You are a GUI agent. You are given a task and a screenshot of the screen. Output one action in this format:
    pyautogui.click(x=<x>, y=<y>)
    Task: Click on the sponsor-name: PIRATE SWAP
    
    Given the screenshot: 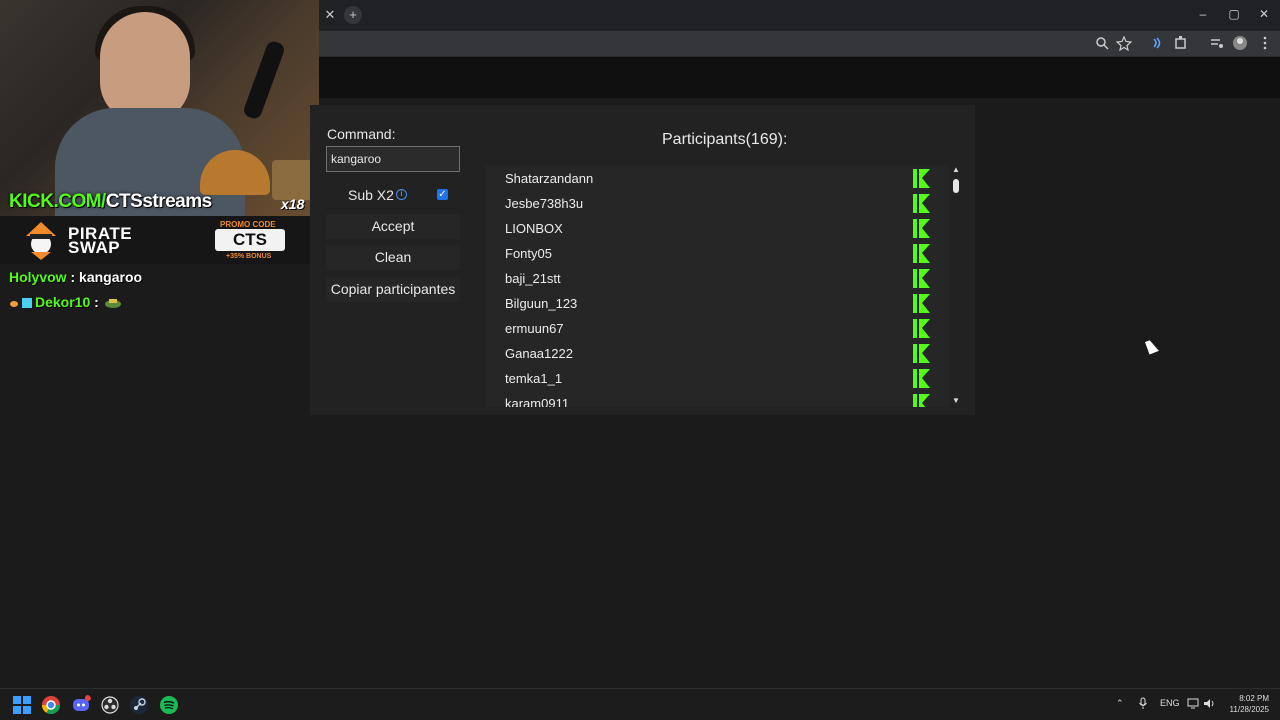 What is the action you would take?
    pyautogui.click(x=100, y=241)
    